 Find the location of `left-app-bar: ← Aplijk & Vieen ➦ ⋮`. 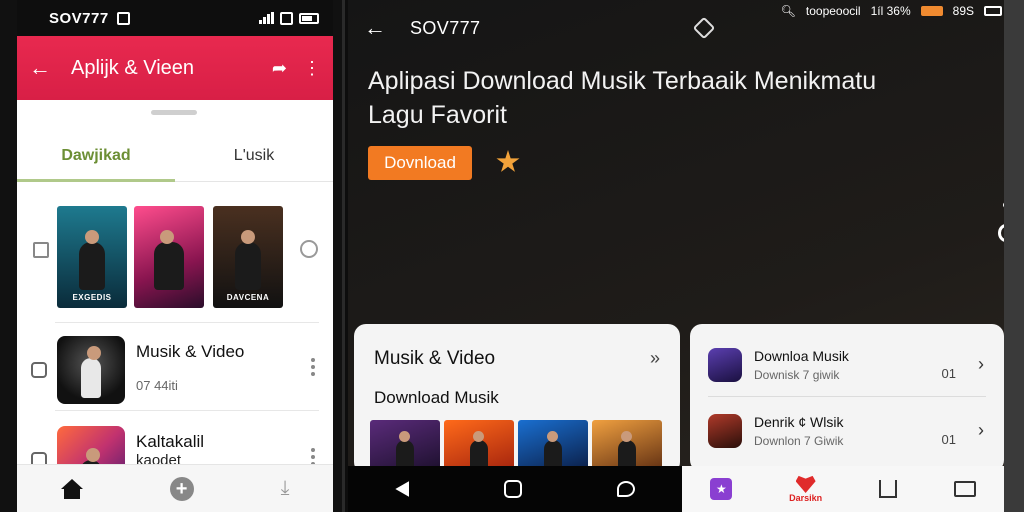

left-app-bar: ← Aplijk & Vieen ➦ ⋮ is located at coordinates (175, 68).